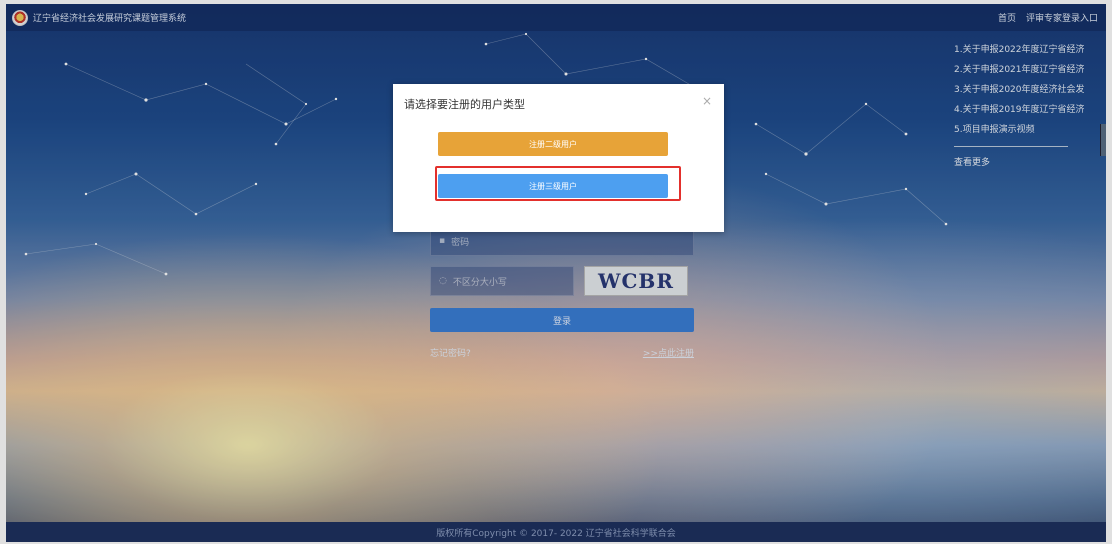 This screenshot has width=1112, height=544. Describe the element at coordinates (707, 101) in the screenshot. I see `close-icon: ×` at that location.